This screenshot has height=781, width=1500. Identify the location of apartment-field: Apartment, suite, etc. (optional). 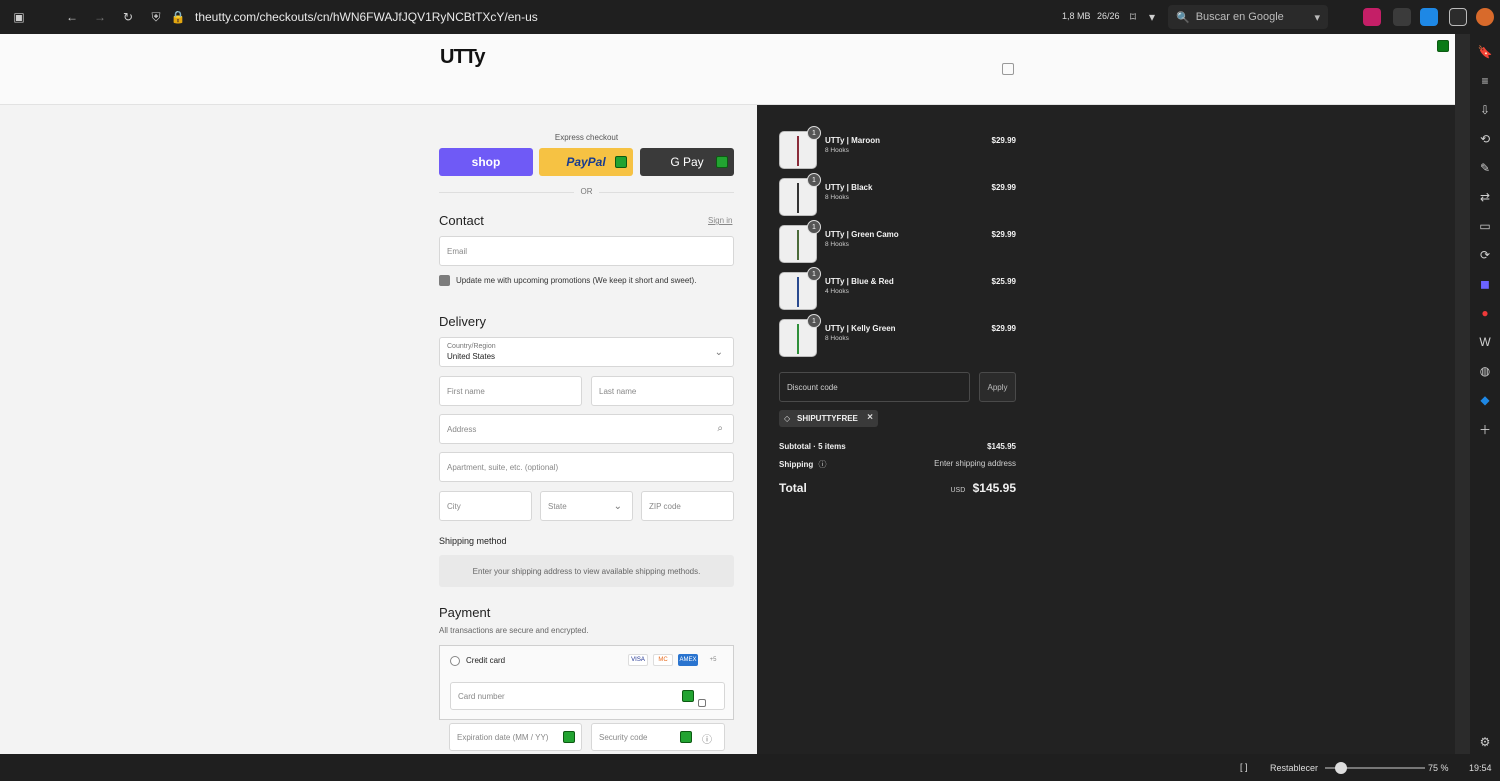
(586, 467).